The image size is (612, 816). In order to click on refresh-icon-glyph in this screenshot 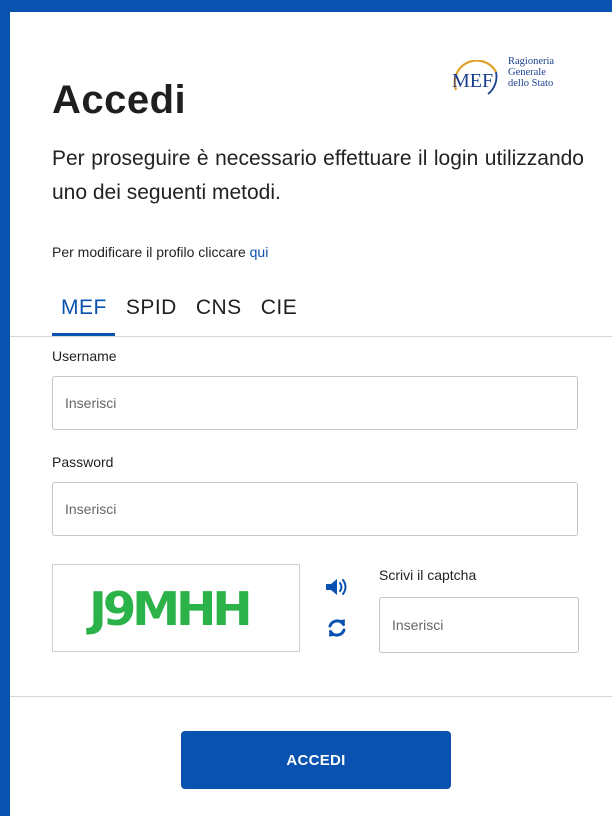, I will do `click(337, 628)`.